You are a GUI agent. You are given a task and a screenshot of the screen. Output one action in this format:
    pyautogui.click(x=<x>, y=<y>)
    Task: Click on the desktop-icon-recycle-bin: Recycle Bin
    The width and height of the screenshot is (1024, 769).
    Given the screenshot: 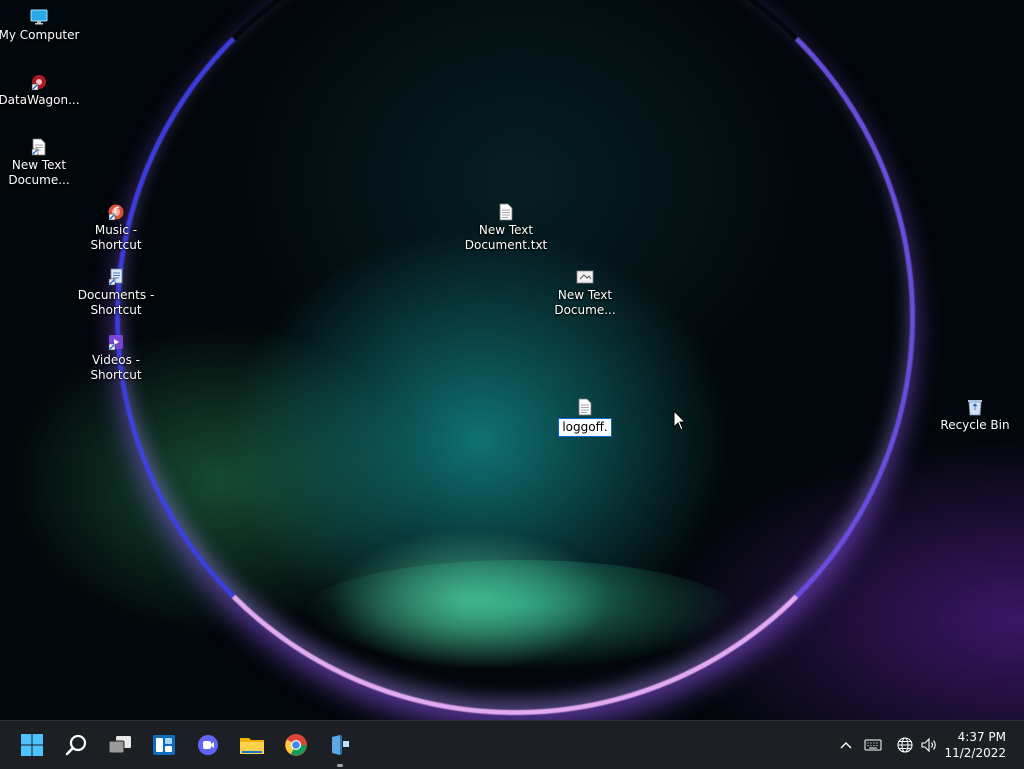 What is the action you would take?
    pyautogui.click(x=975, y=414)
    